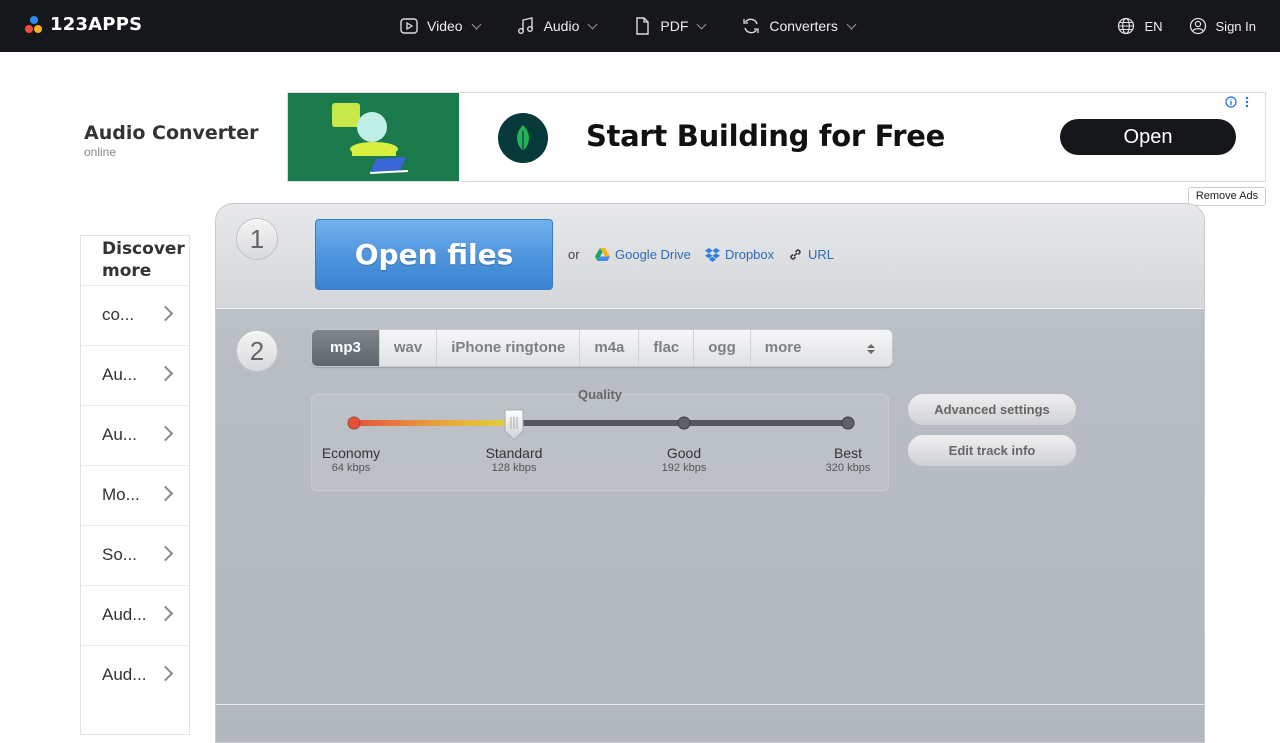 The height and width of the screenshot is (743, 1280). What do you see at coordinates (171, 133) in the screenshot?
I see `page-title: Audio Converter` at bounding box center [171, 133].